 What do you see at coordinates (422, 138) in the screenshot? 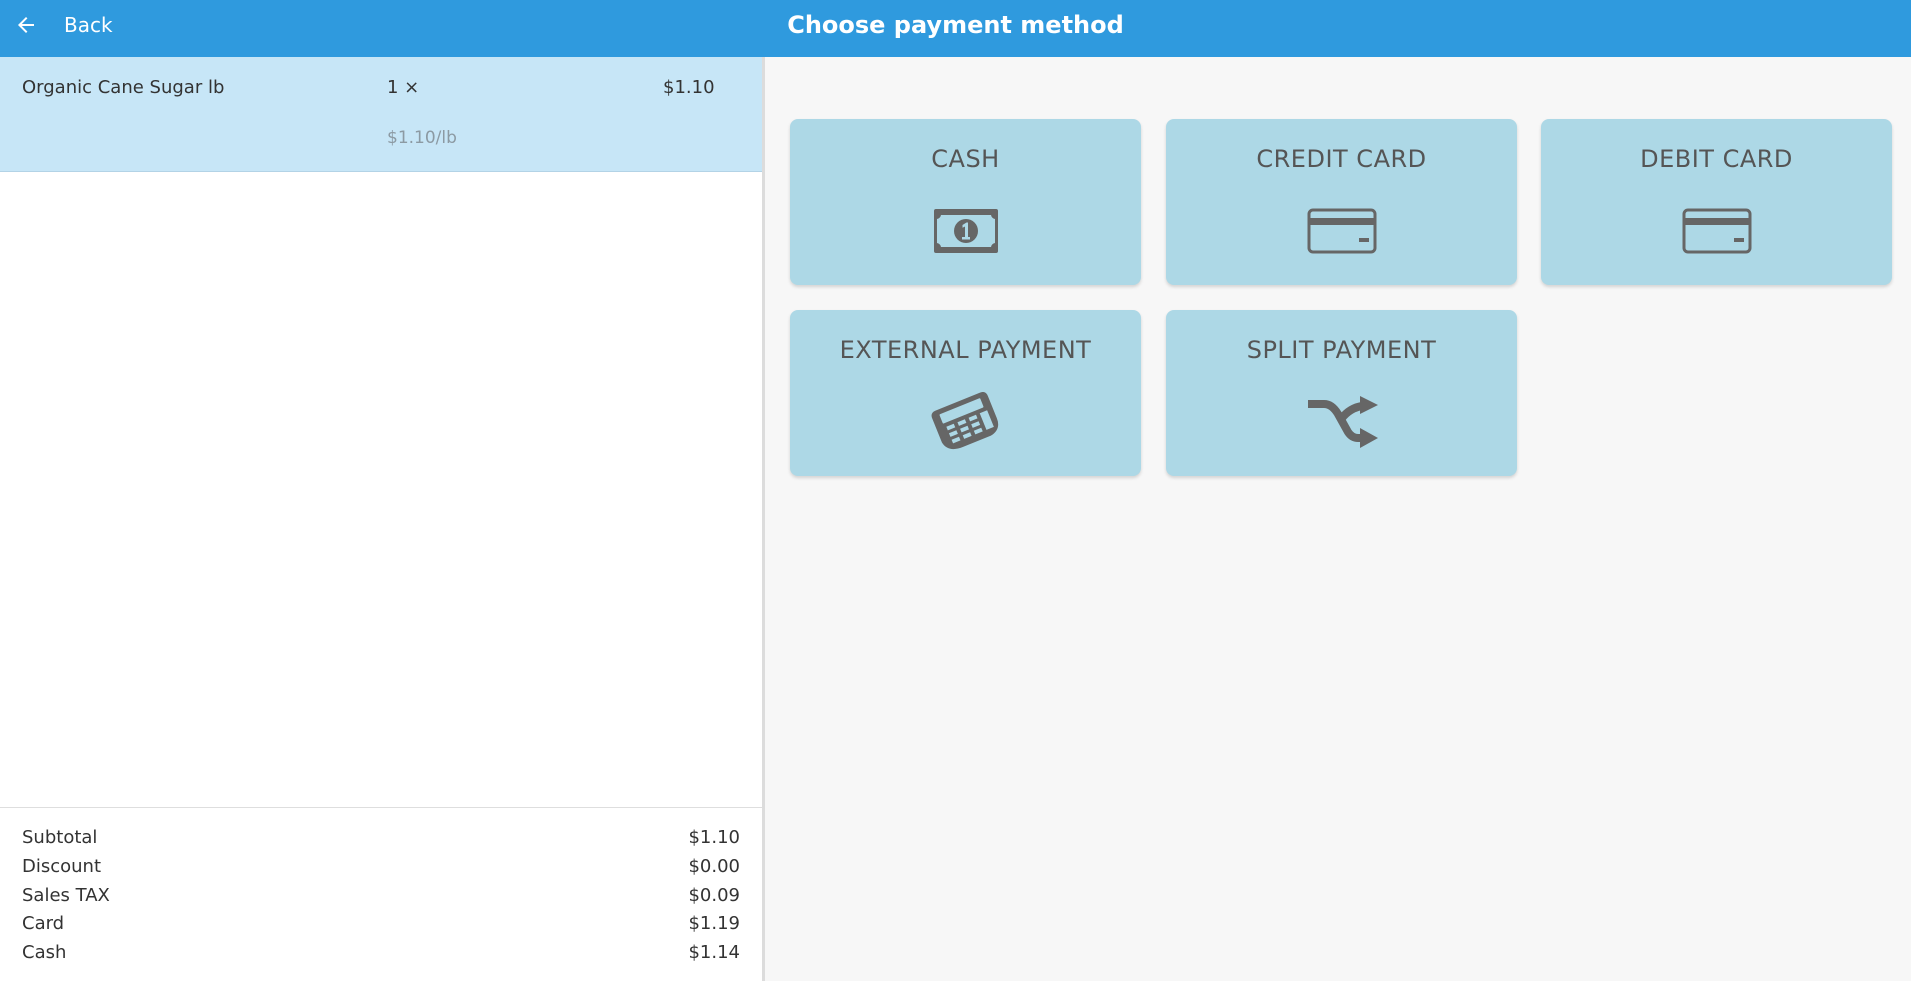
I see `line-unit-price: $1.10/lb` at bounding box center [422, 138].